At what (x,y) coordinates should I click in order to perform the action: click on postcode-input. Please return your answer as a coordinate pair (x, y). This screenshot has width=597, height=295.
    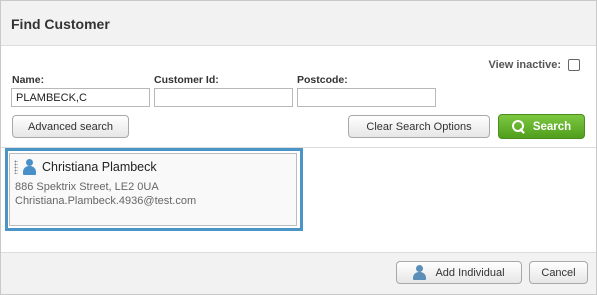
    Looking at the image, I should click on (366, 97).